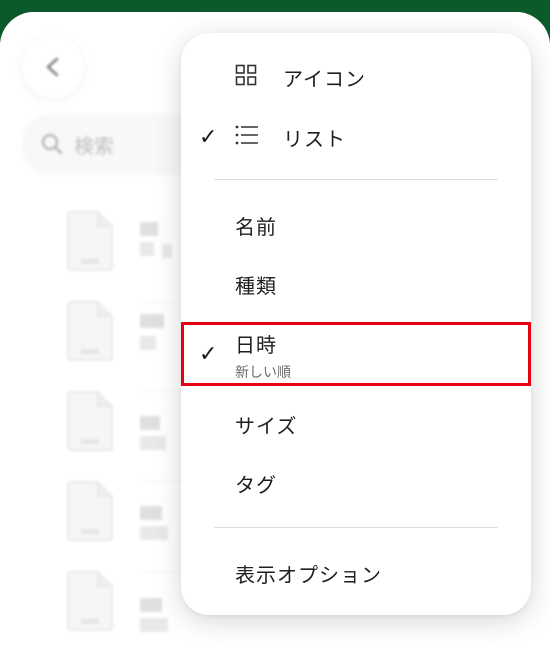  What do you see at coordinates (256, 345) in the screenshot?
I see `menu-item-label: 日時` at bounding box center [256, 345].